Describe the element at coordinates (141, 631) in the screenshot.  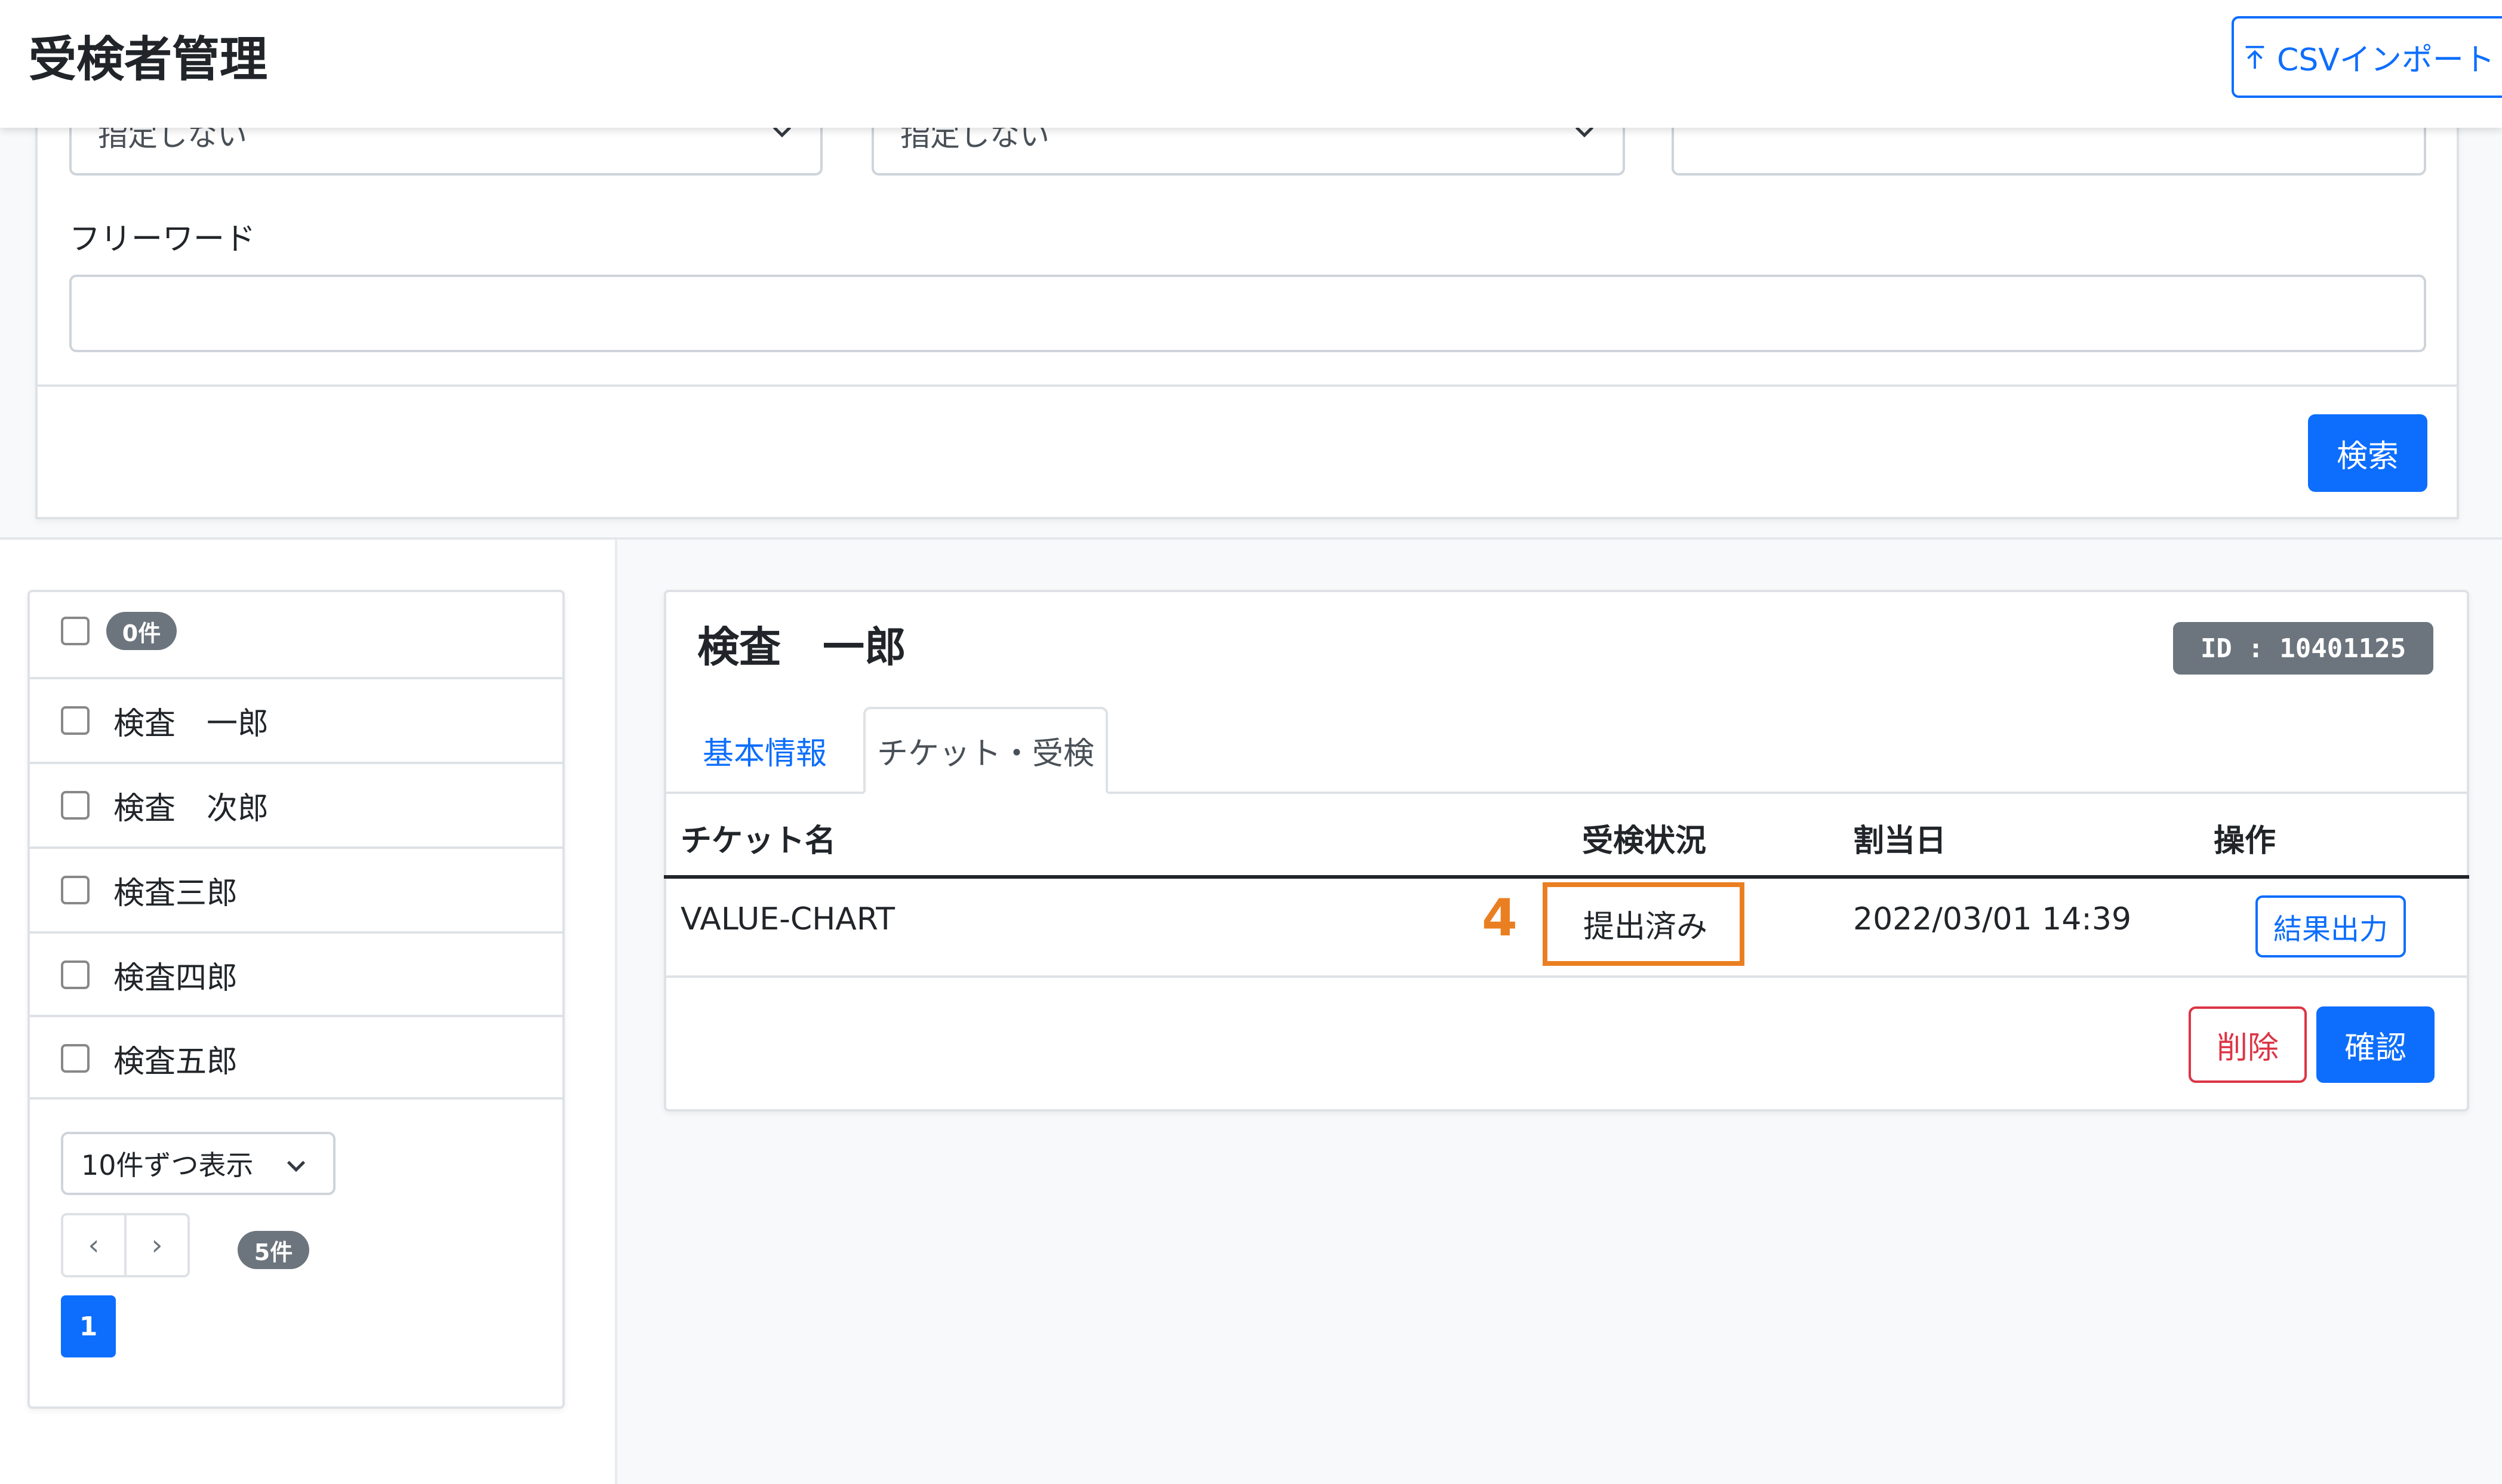
I see `selected-count-badge: 0件` at that location.